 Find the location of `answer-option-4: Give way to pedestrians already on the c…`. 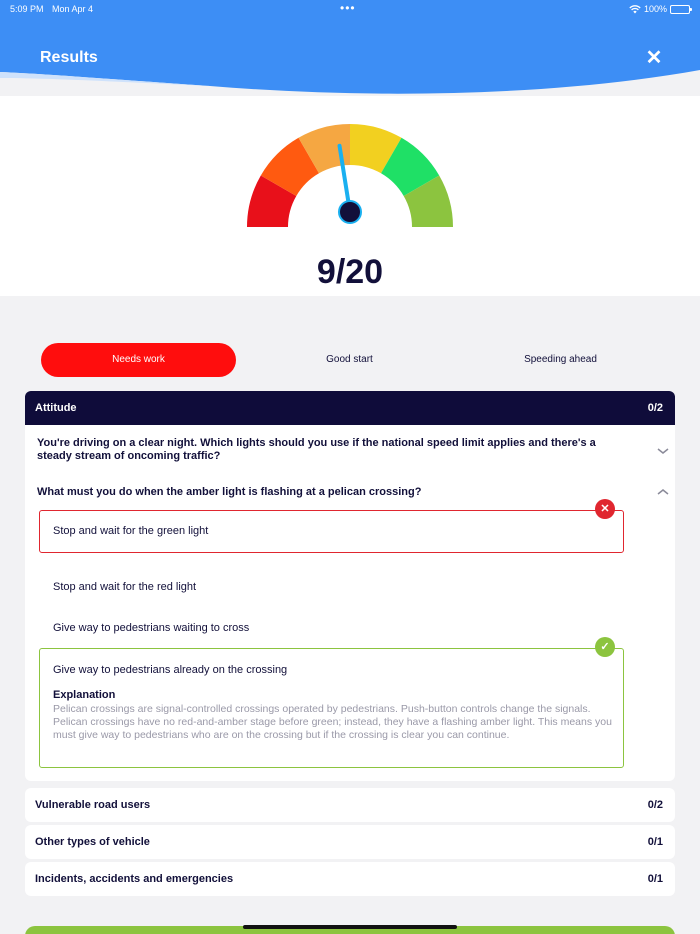

answer-option-4: Give way to pedestrians already on the c… is located at coordinates (170, 670).